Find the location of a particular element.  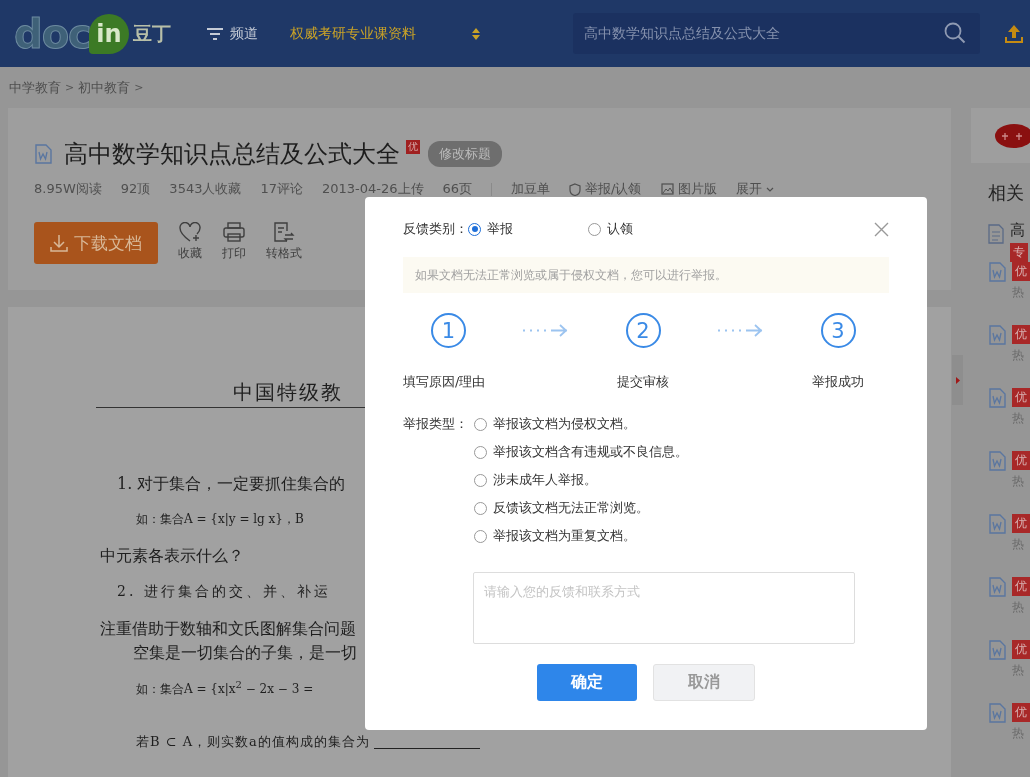

breadcrumb-link: 初中教育 is located at coordinates (104, 87).